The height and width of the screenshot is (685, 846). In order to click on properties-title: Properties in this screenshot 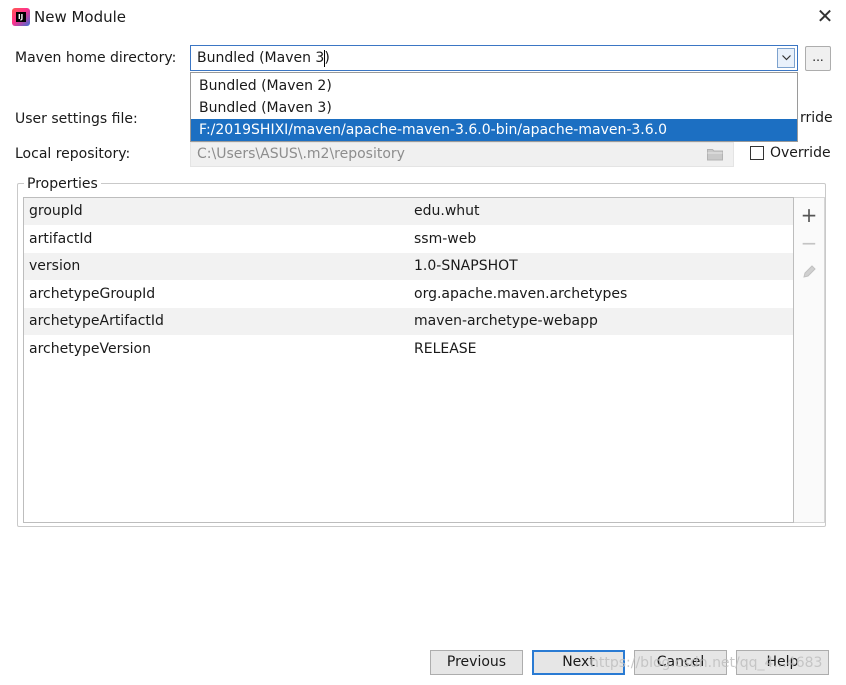, I will do `click(62, 184)`.